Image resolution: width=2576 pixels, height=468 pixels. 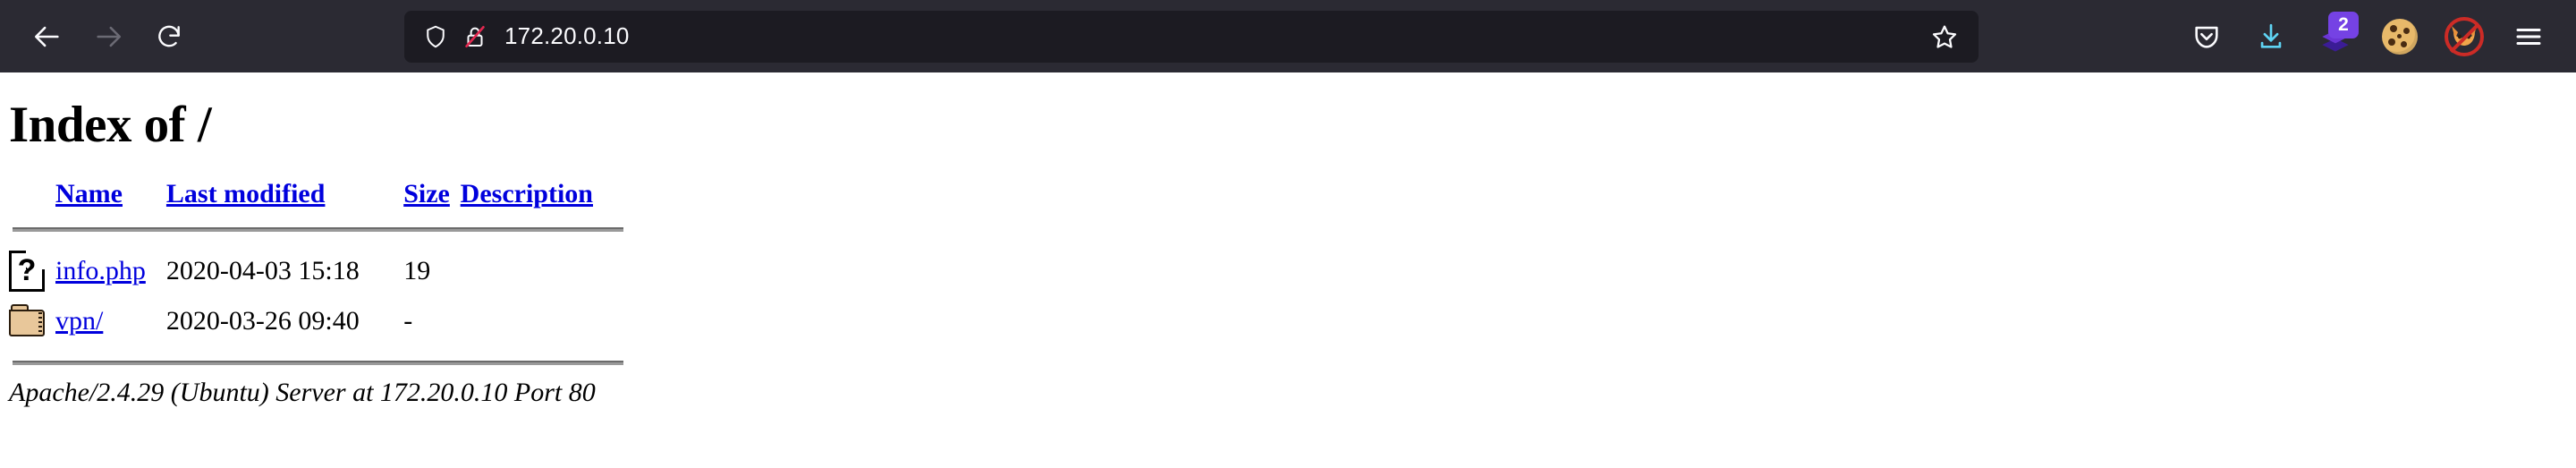 I want to click on row-name-cell: info.php, so click(x=110, y=271).